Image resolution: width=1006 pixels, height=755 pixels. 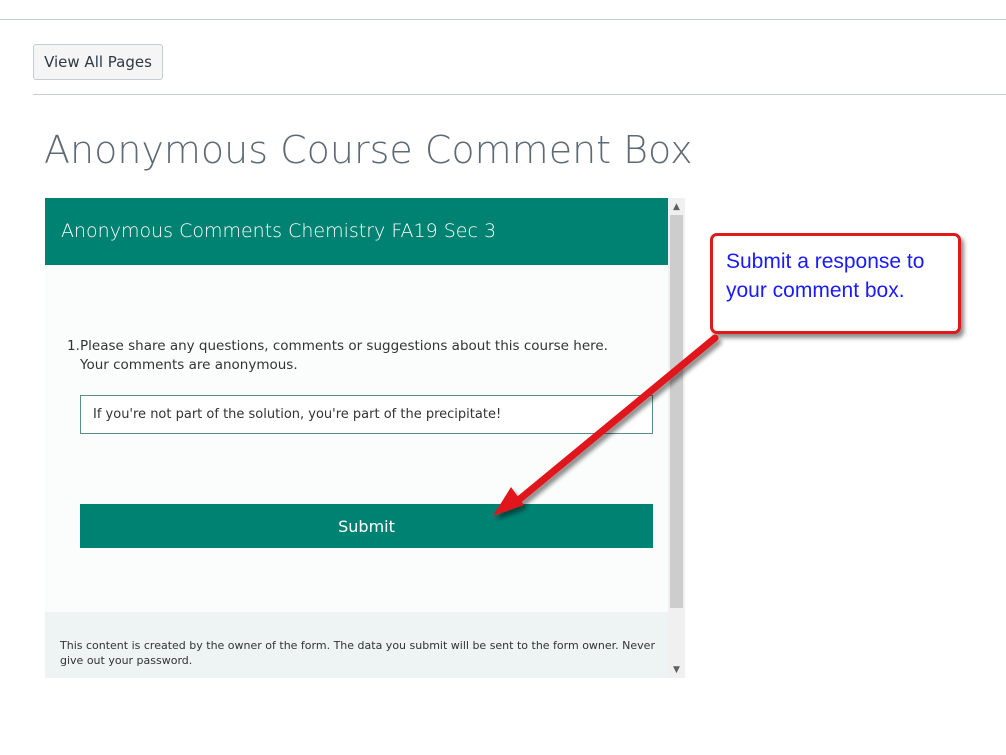 What do you see at coordinates (366, 414) in the screenshot?
I see `comment-input` at bounding box center [366, 414].